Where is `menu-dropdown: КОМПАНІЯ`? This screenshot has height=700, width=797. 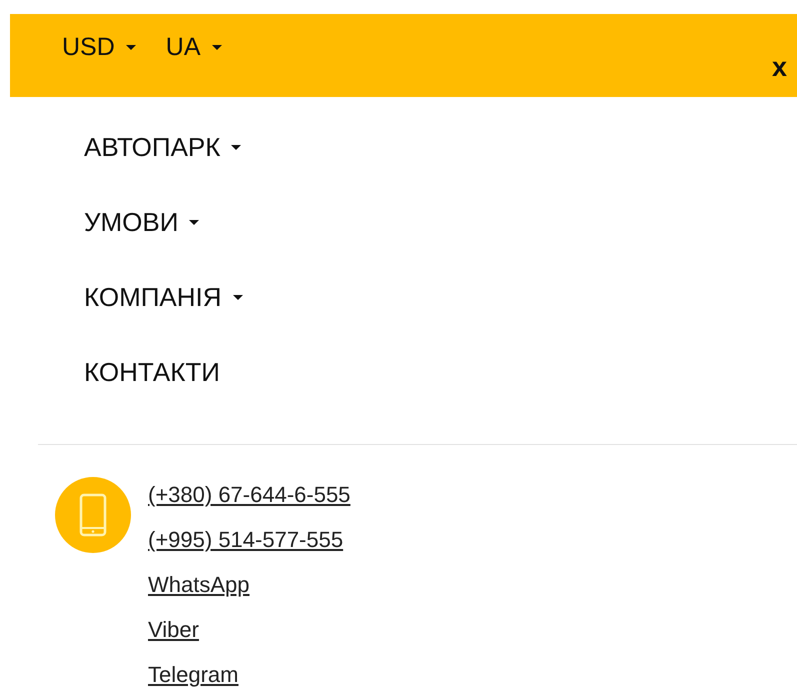 menu-dropdown: КОМПАНІЯ is located at coordinates (163, 297).